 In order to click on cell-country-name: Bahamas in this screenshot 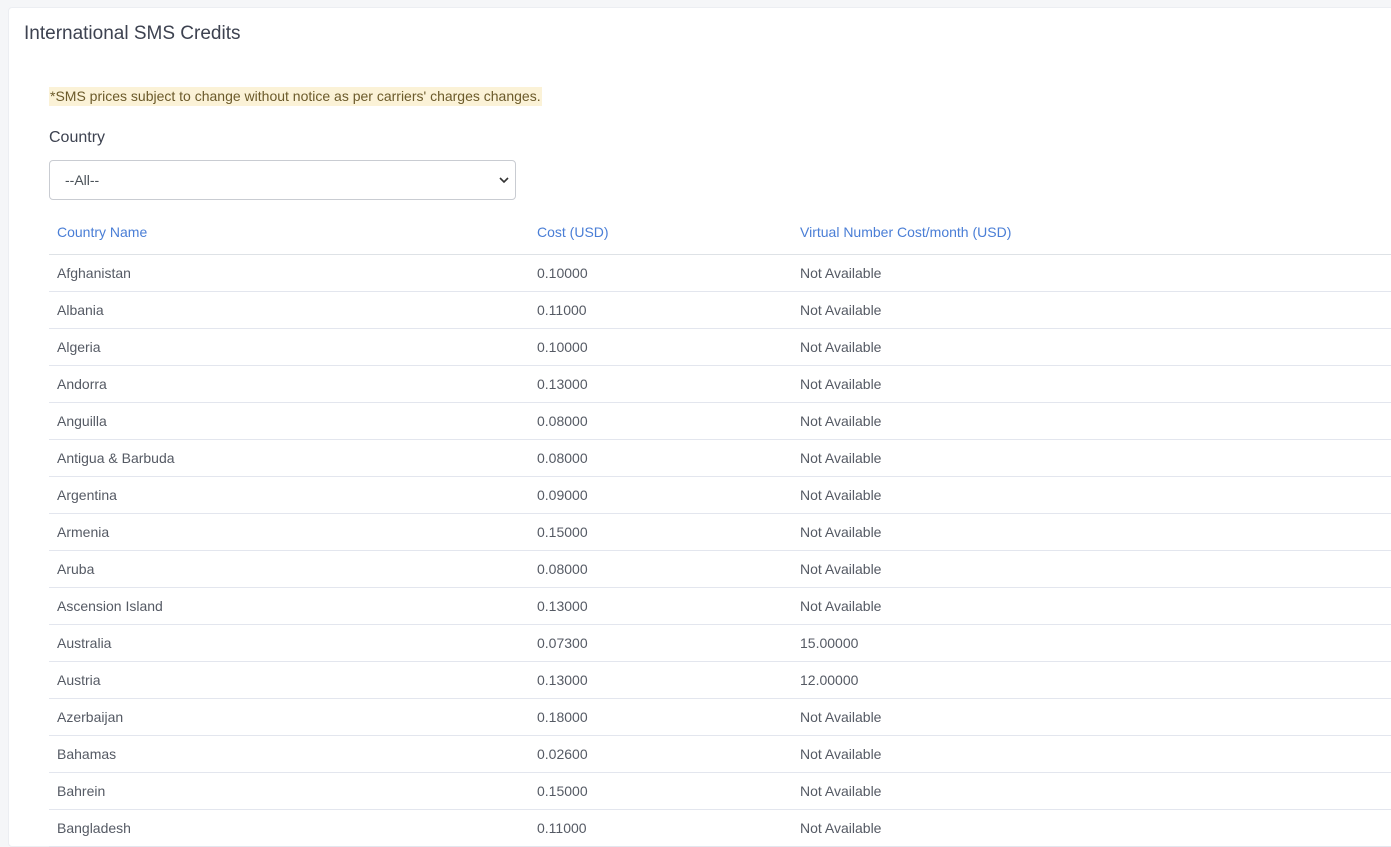, I will do `click(87, 754)`.